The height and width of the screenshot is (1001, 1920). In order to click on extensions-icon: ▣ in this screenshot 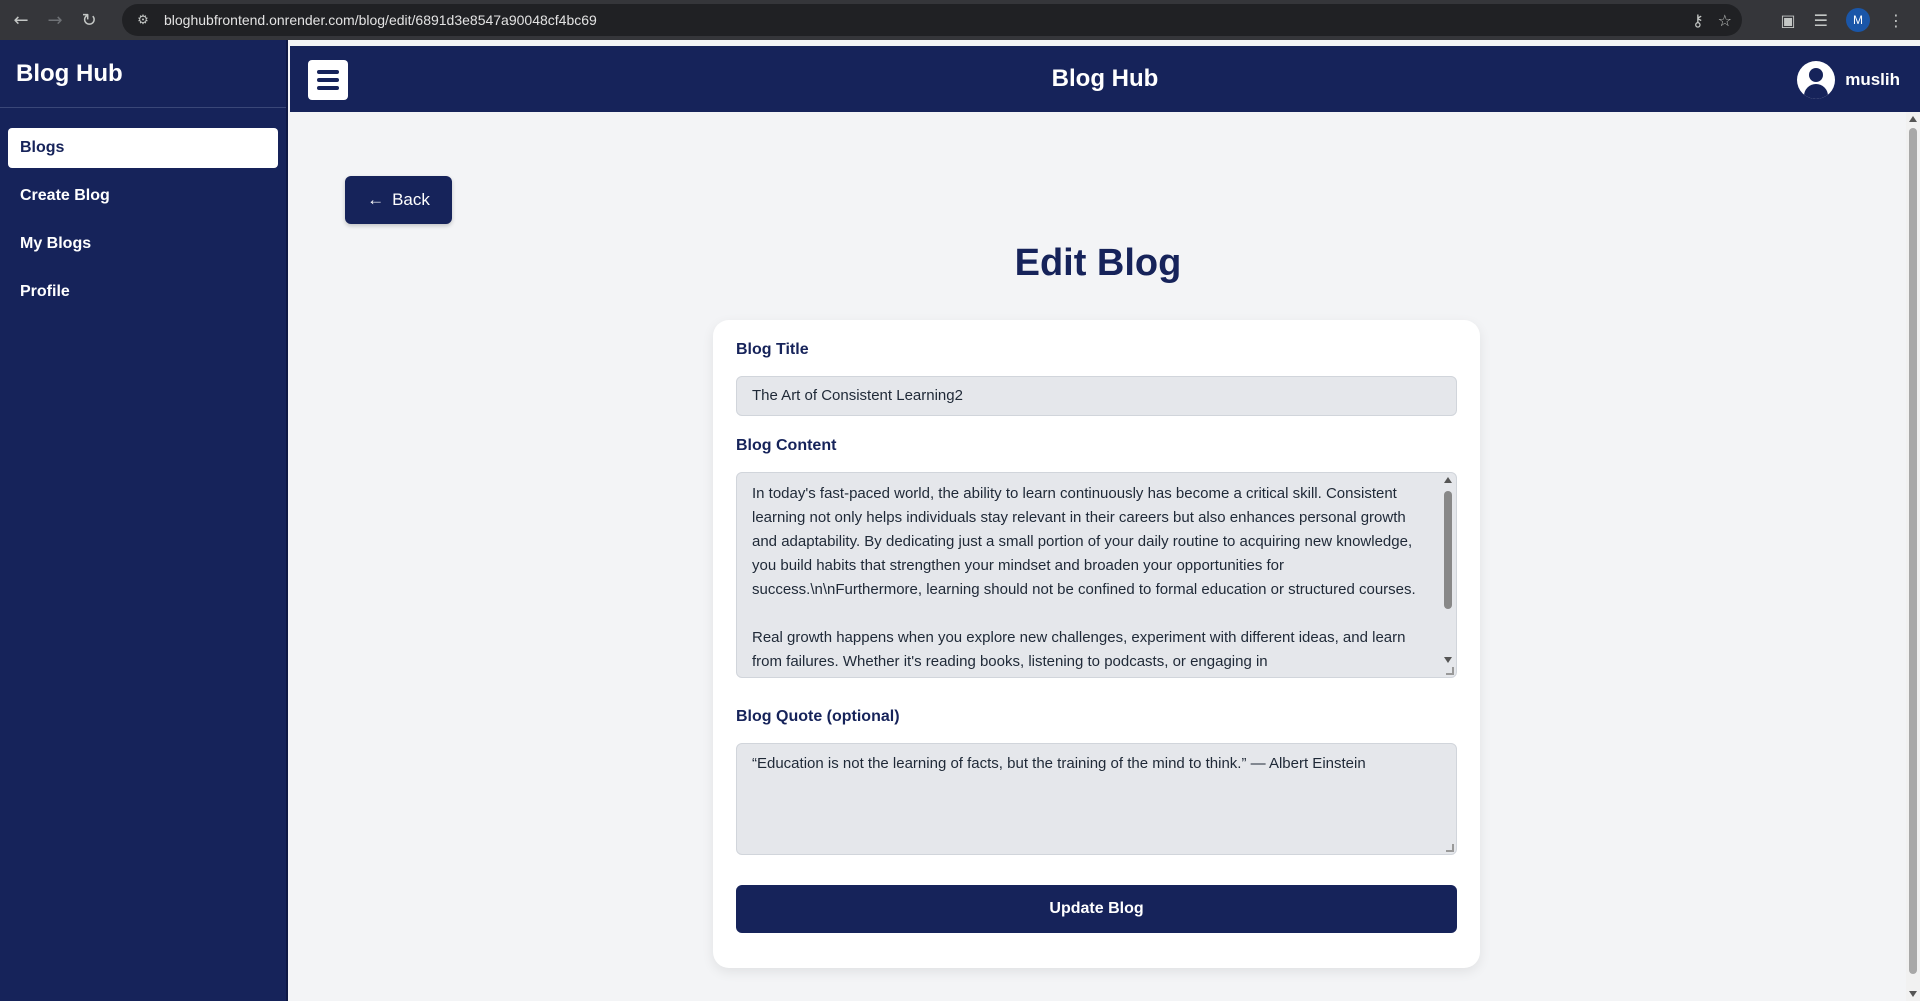, I will do `click(1788, 20)`.